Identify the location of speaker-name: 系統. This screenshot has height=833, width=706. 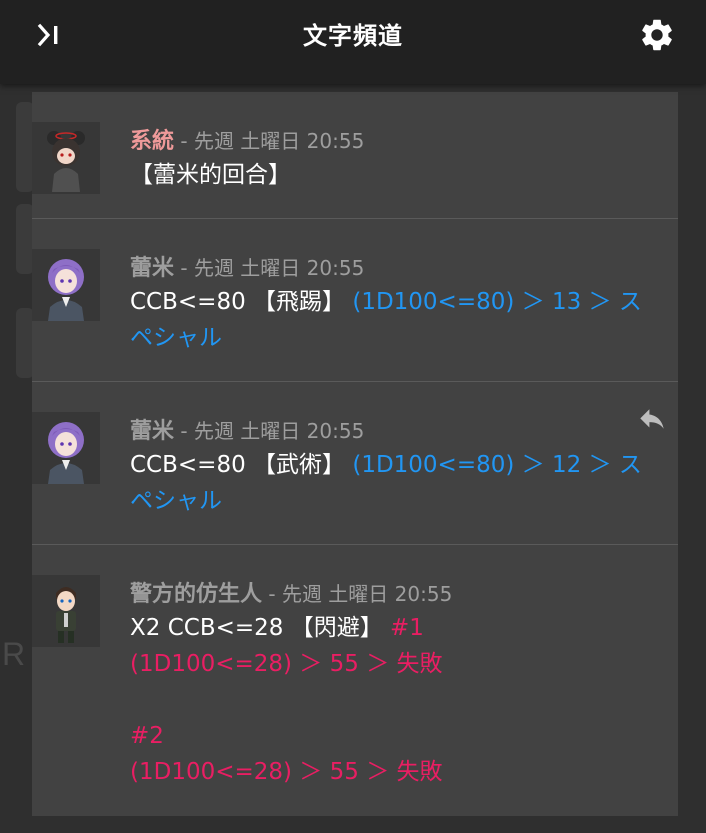
(152, 141).